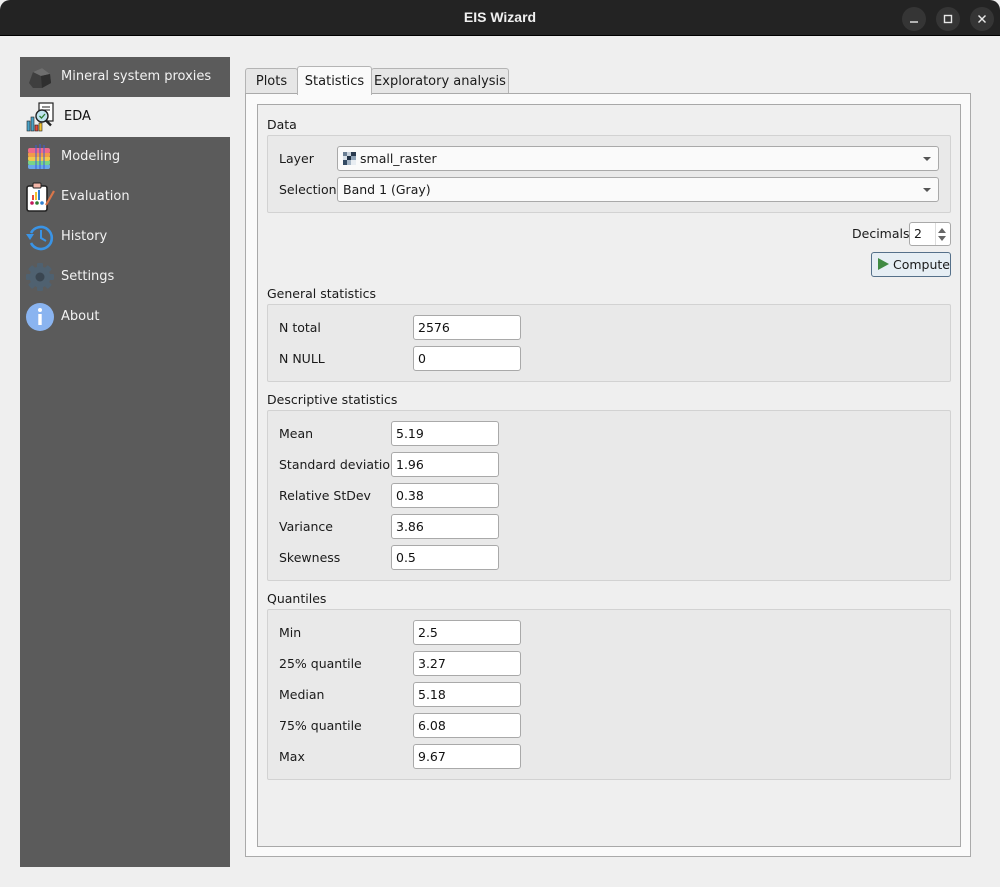 The width and height of the screenshot is (1000, 887). What do you see at coordinates (125, 237) in the screenshot?
I see `sidebar-item-history: History` at bounding box center [125, 237].